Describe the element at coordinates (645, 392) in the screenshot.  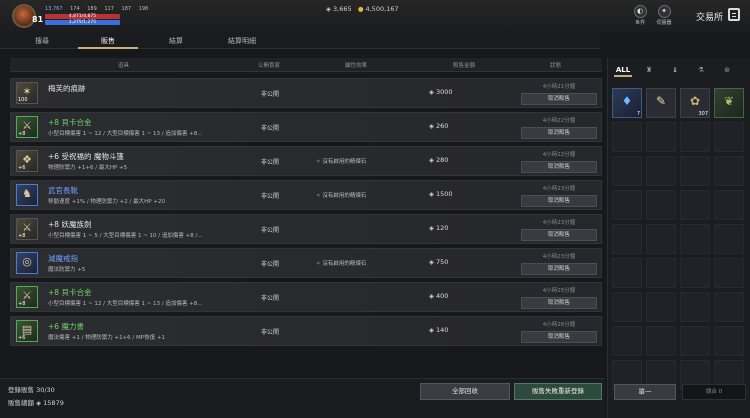
I see `single-button: 單一` at that location.